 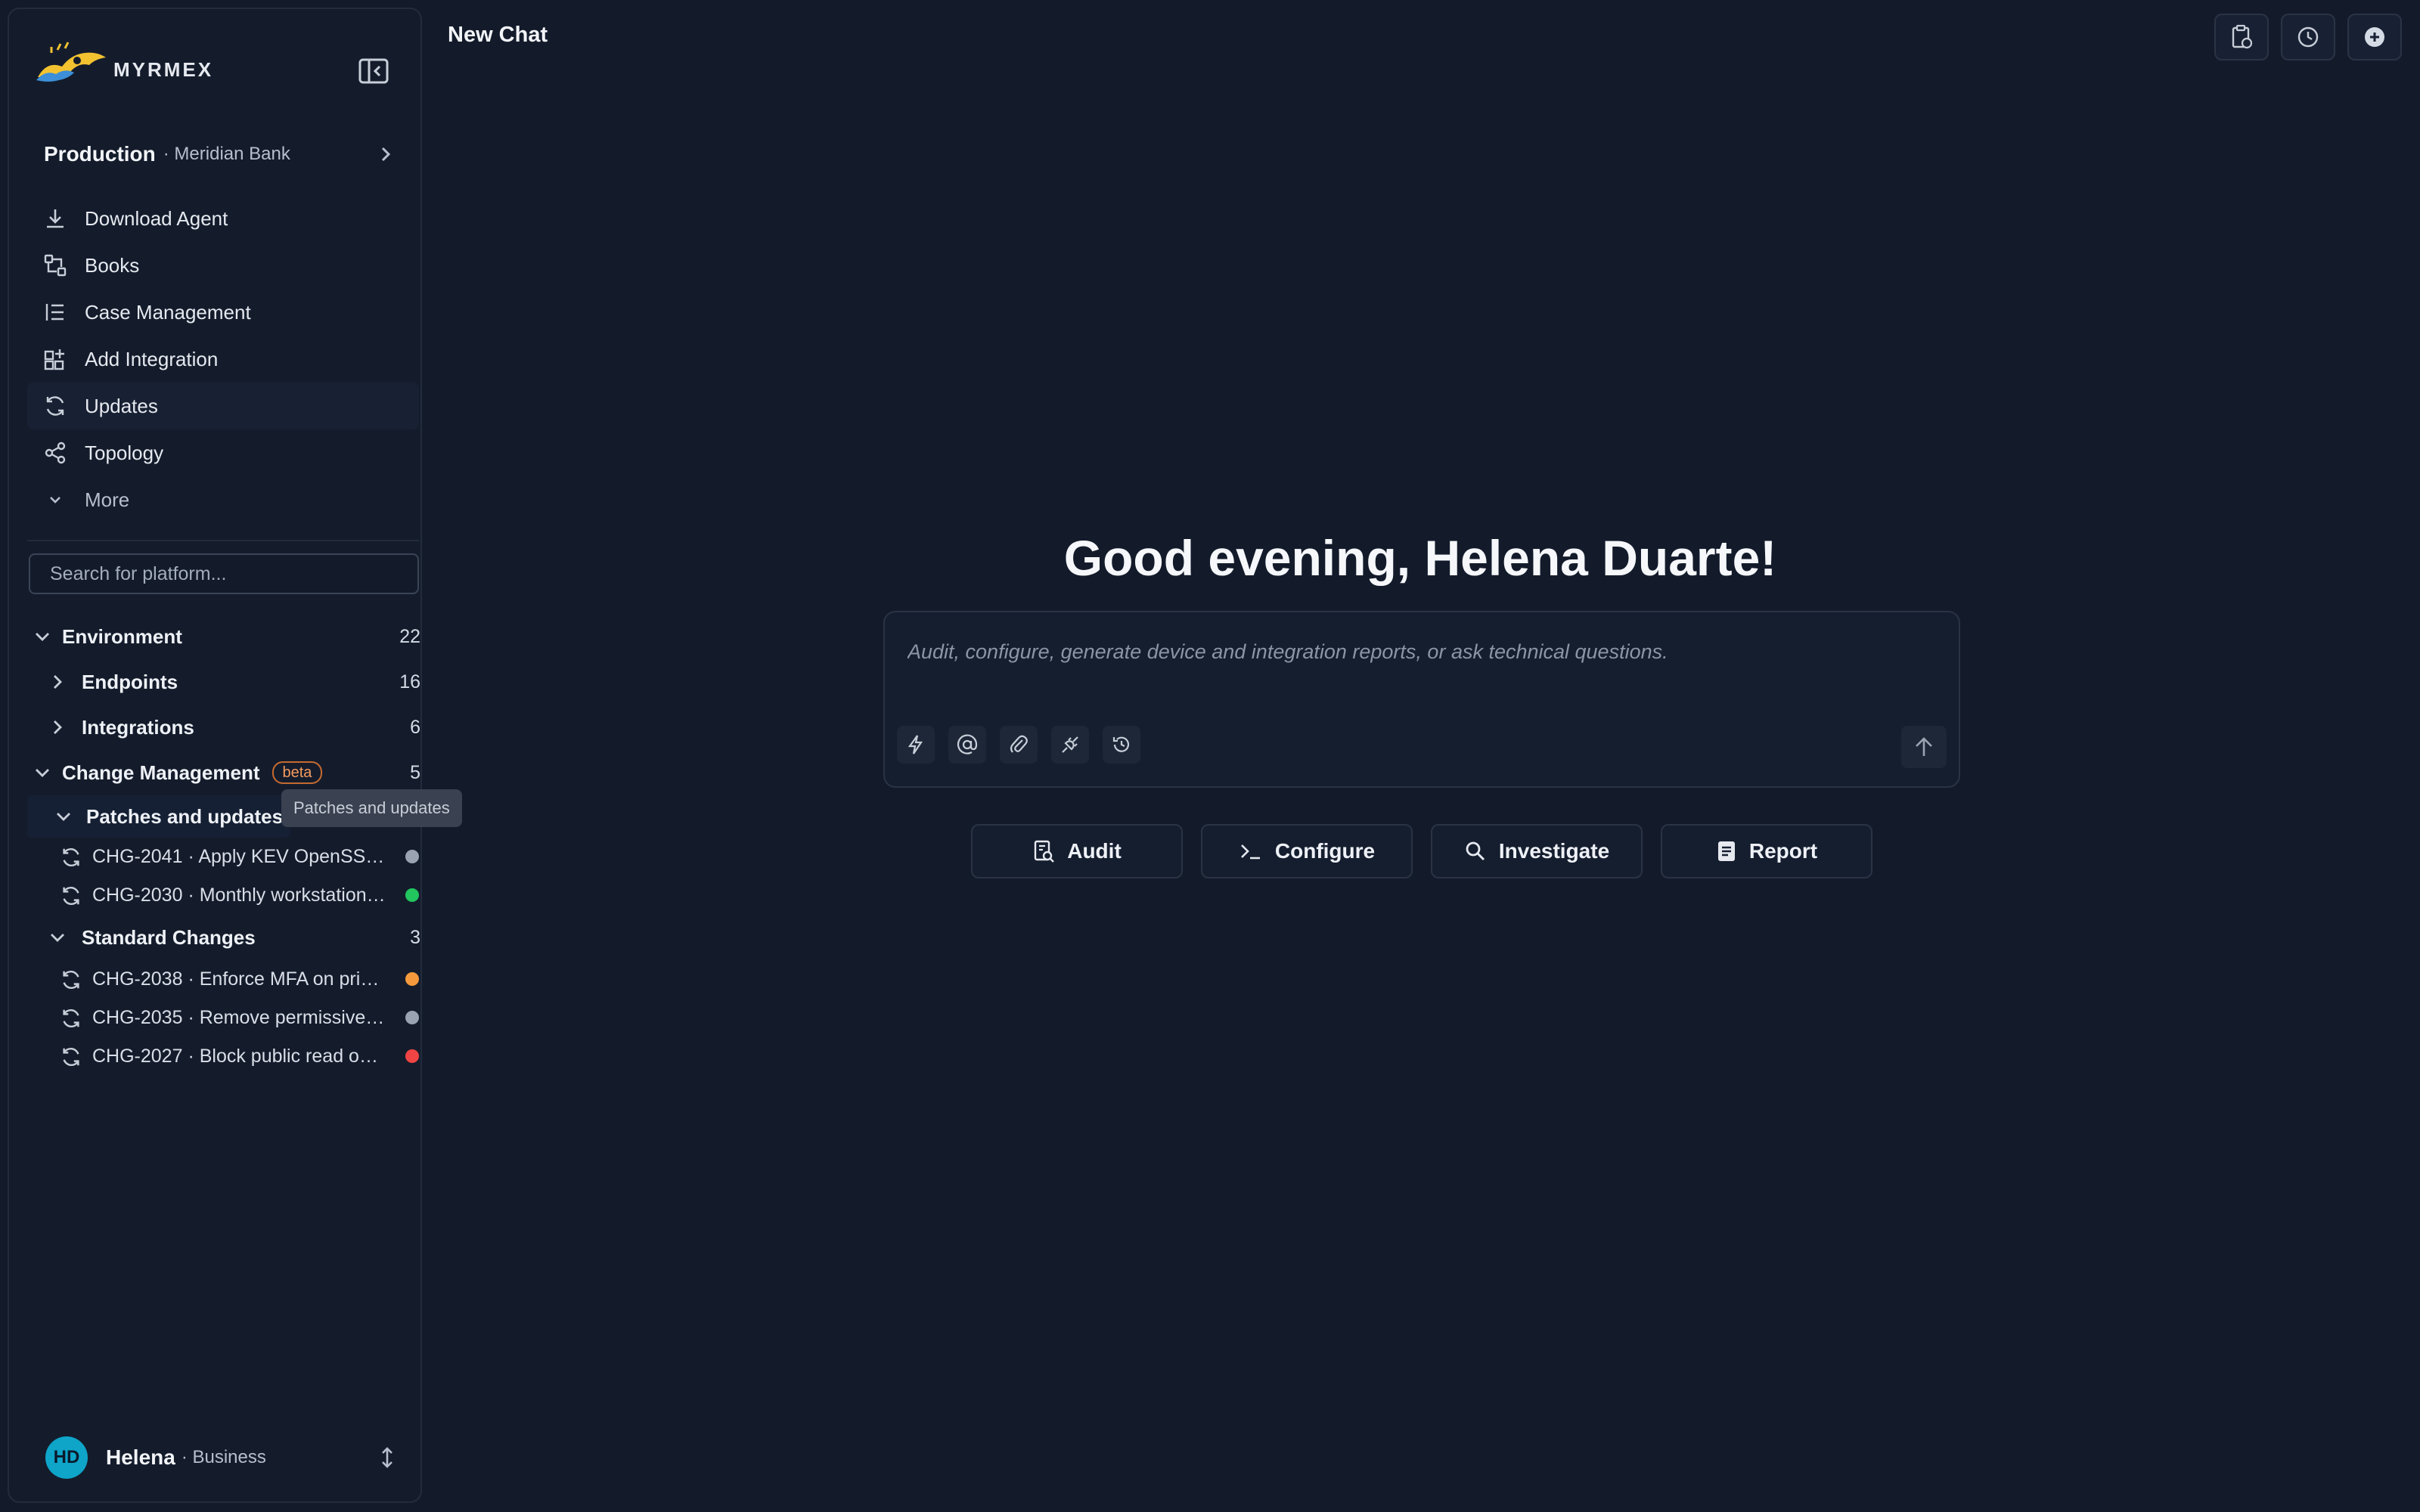 I want to click on change-item-label: CHG-2027 · Block public read on storage, so click(x=239, y=1056).